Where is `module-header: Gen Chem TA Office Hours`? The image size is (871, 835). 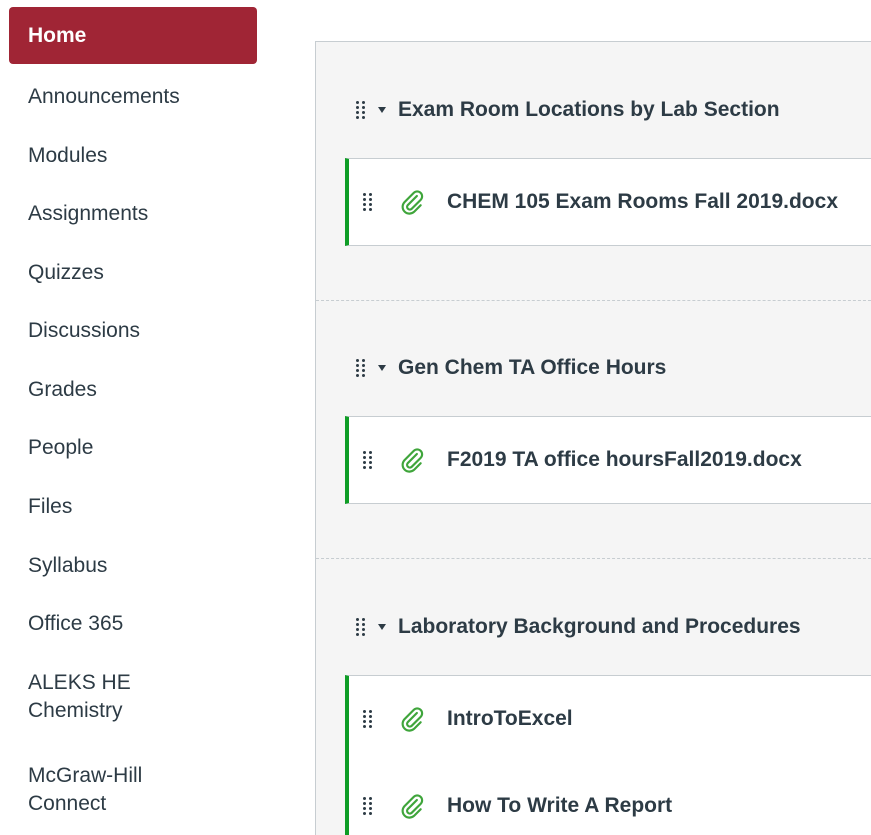
module-header: Gen Chem TA Office Hours is located at coordinates (511, 368).